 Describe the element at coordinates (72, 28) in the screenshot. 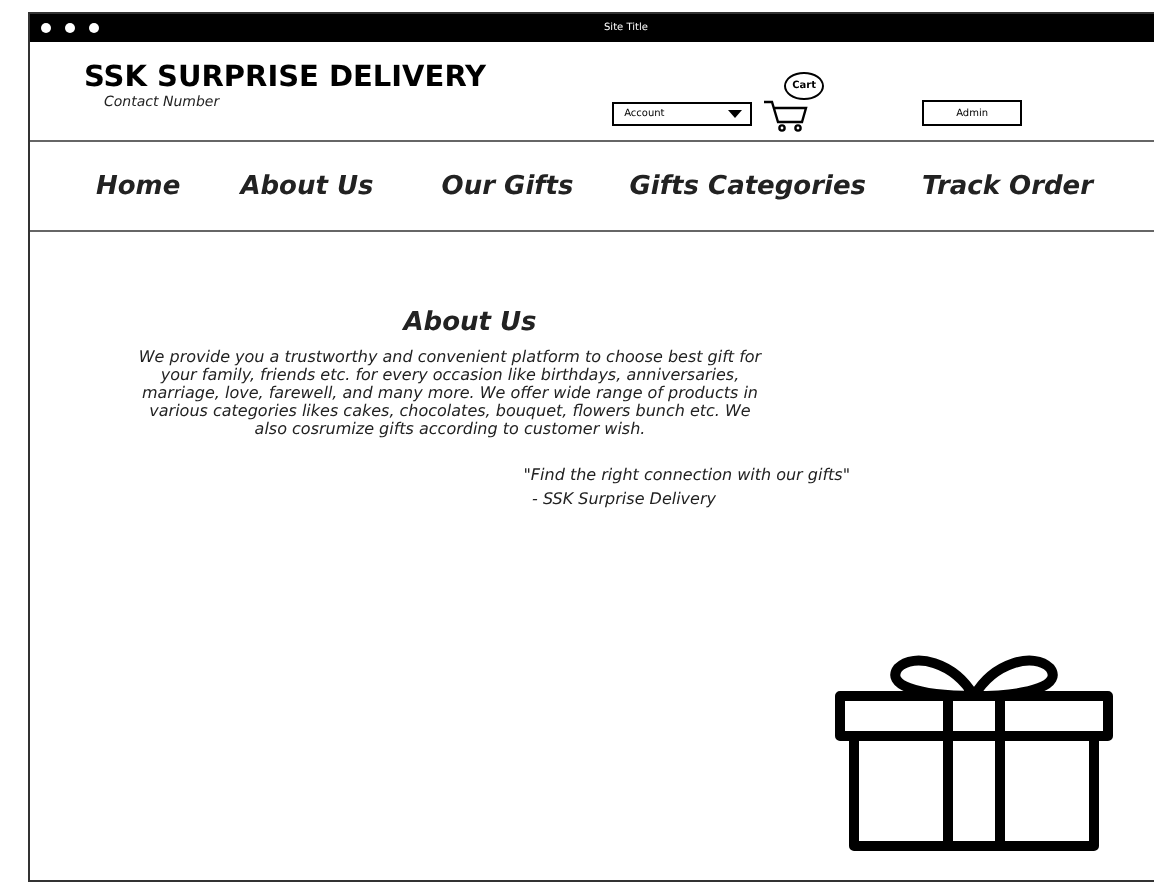

I see `window-controls-icon` at that location.